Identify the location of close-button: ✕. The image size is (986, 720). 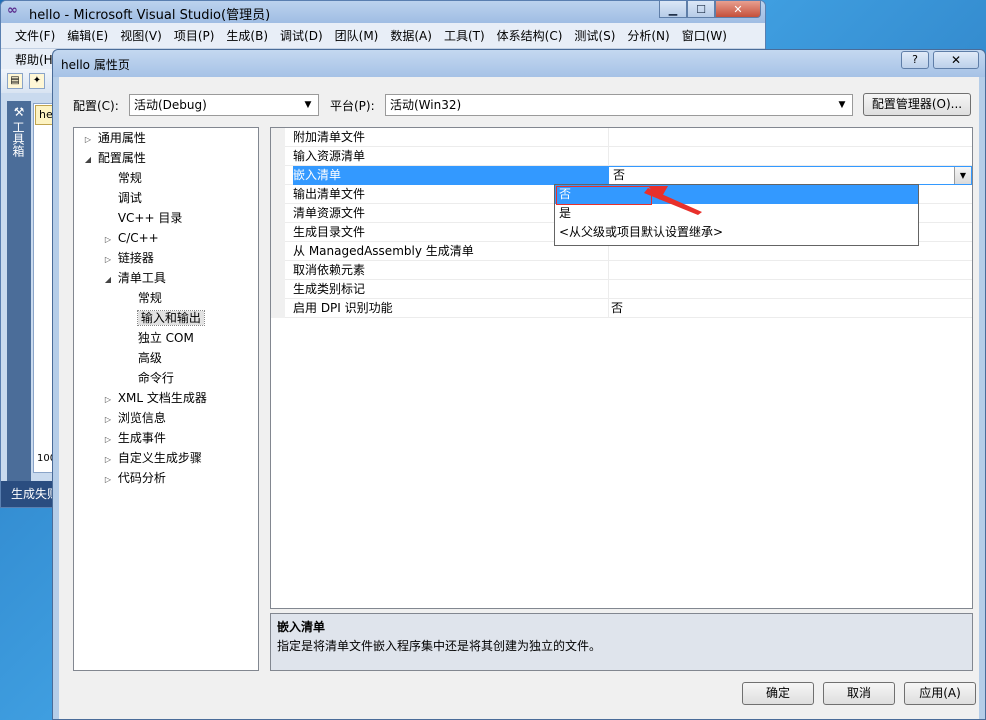
(738, 9).